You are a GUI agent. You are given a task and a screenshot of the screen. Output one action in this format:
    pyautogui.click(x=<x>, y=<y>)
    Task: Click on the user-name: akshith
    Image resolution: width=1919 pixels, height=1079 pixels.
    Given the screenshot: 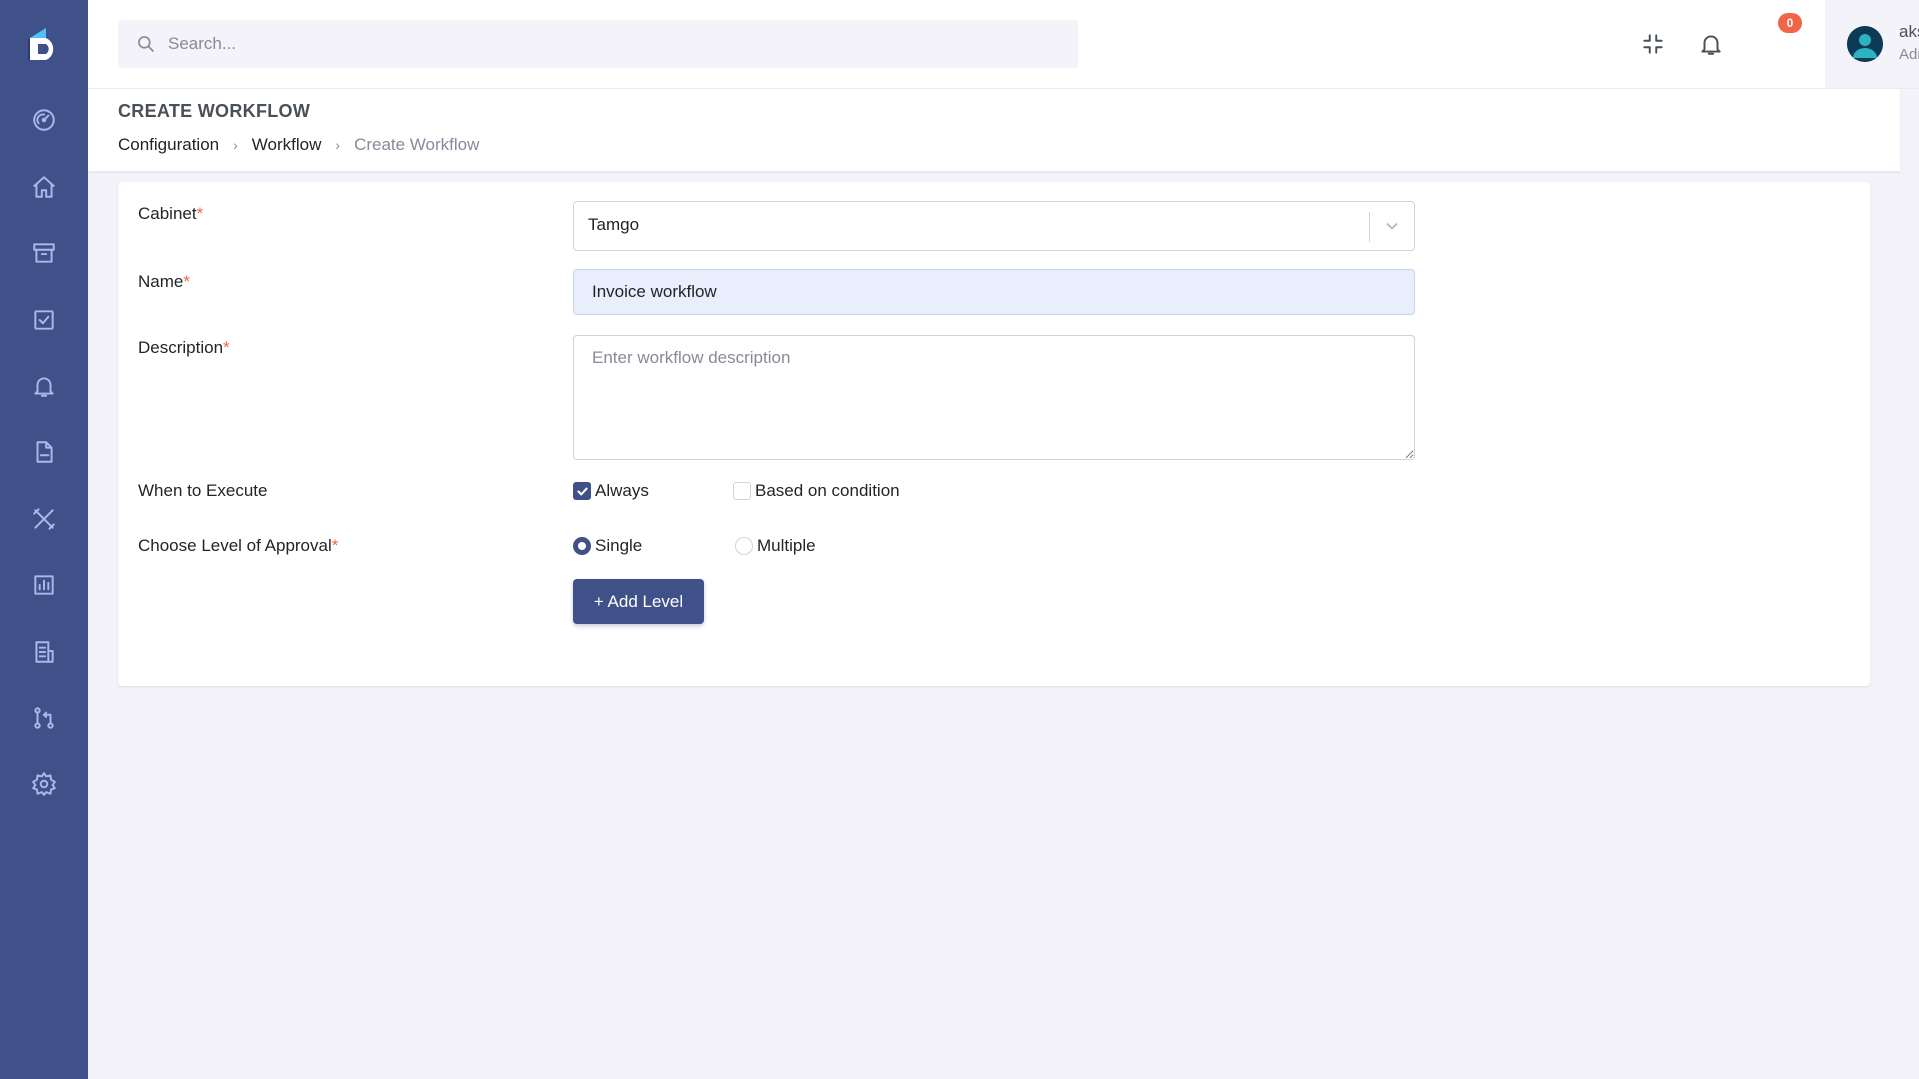 What is the action you would take?
    pyautogui.click(x=1909, y=31)
    